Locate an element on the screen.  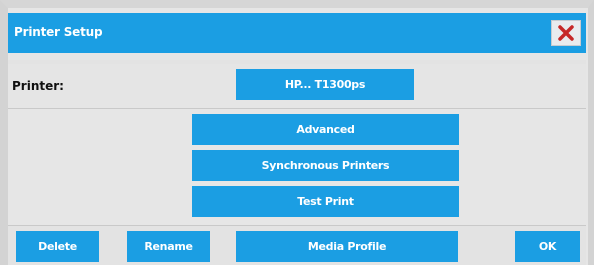
rename-button: Rename is located at coordinates (168, 246).